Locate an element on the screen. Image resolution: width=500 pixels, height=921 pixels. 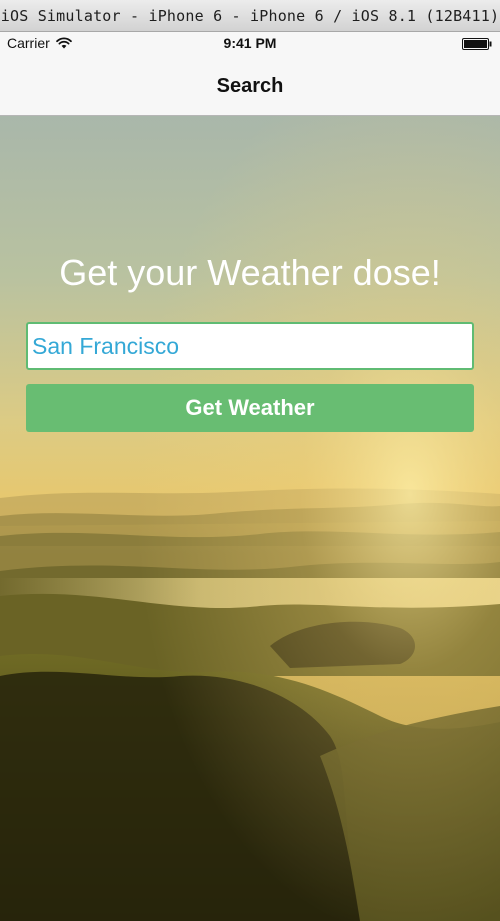
city-search-input is located at coordinates (250, 346).